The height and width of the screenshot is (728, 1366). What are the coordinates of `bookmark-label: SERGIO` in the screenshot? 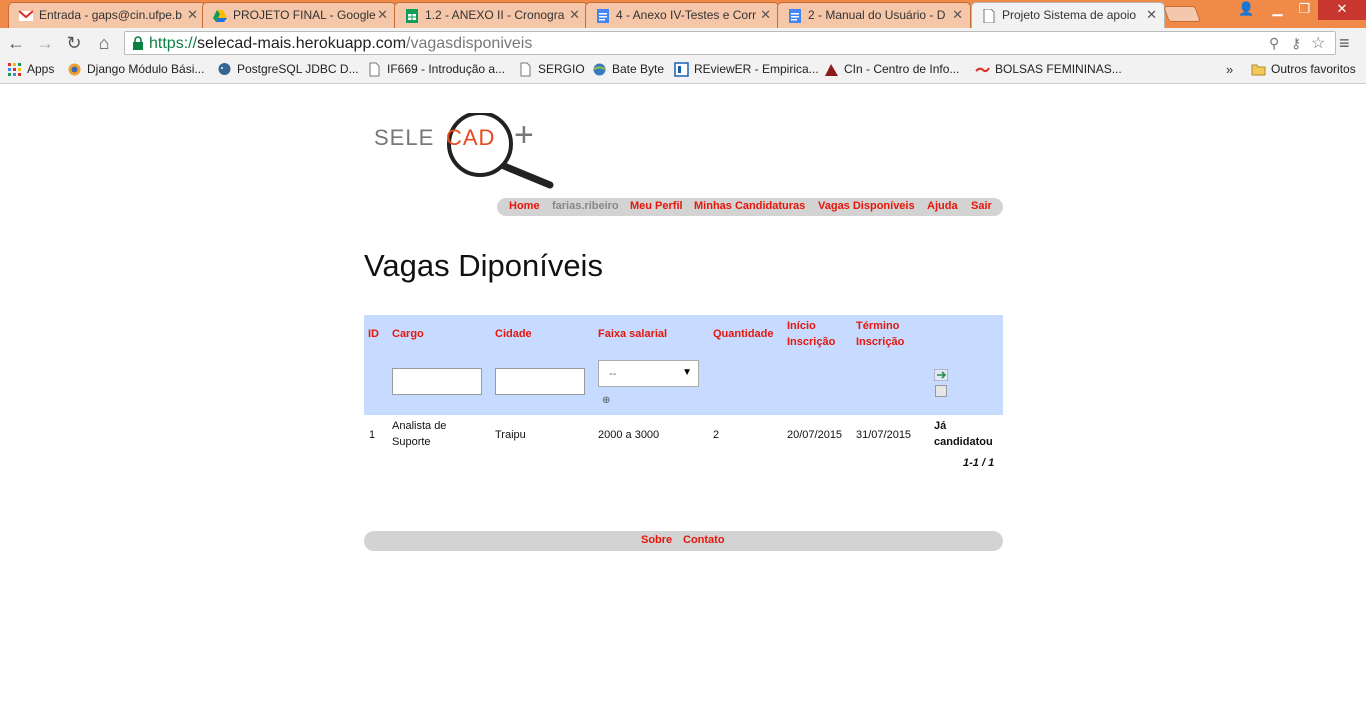 It's located at (561, 69).